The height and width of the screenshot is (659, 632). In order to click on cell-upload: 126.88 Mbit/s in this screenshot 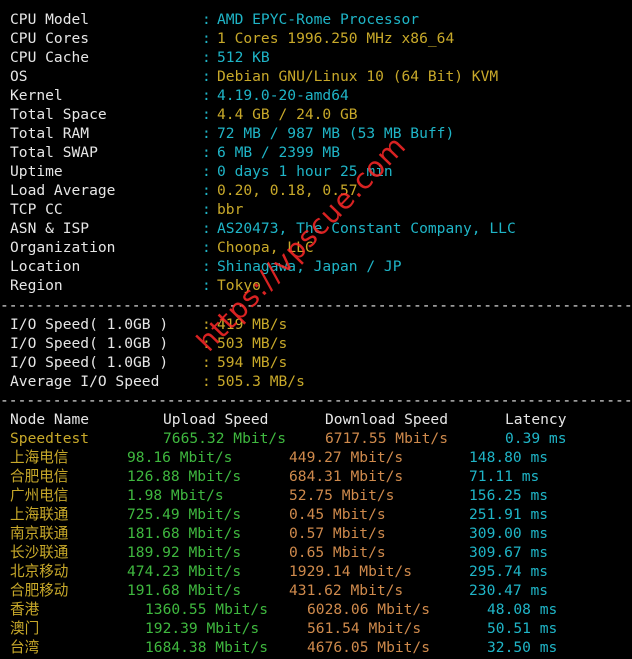, I will do `click(184, 476)`.